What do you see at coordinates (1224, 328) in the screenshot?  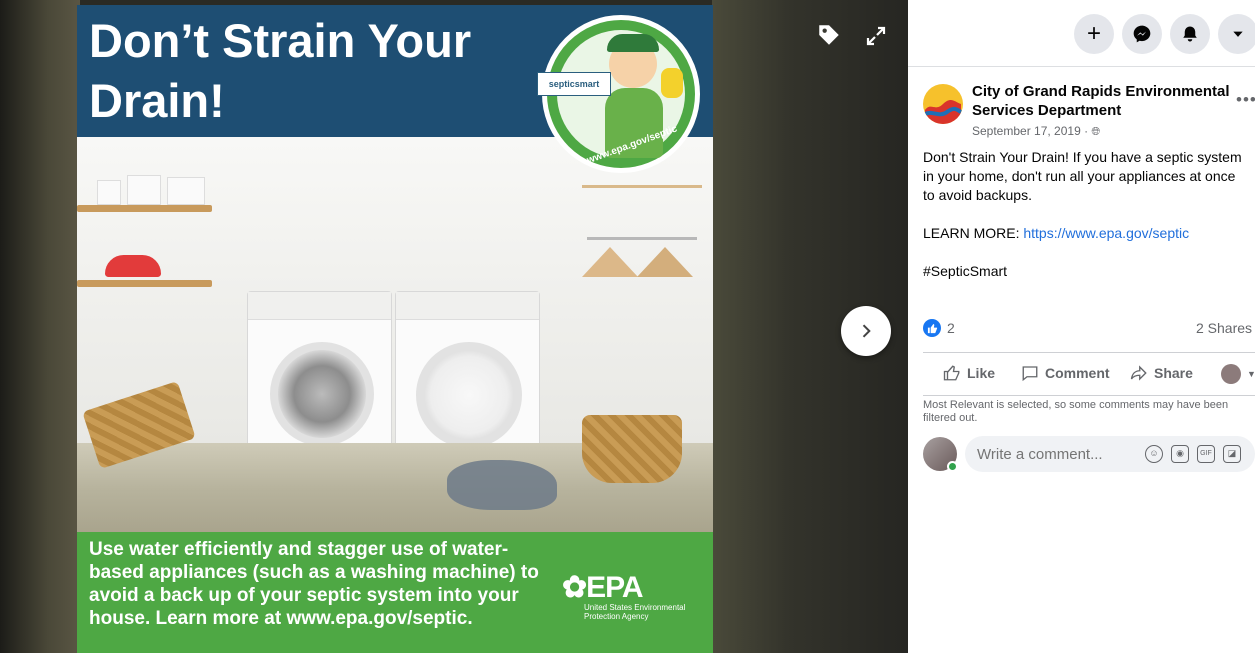 I see `share-count: 2 Shares` at bounding box center [1224, 328].